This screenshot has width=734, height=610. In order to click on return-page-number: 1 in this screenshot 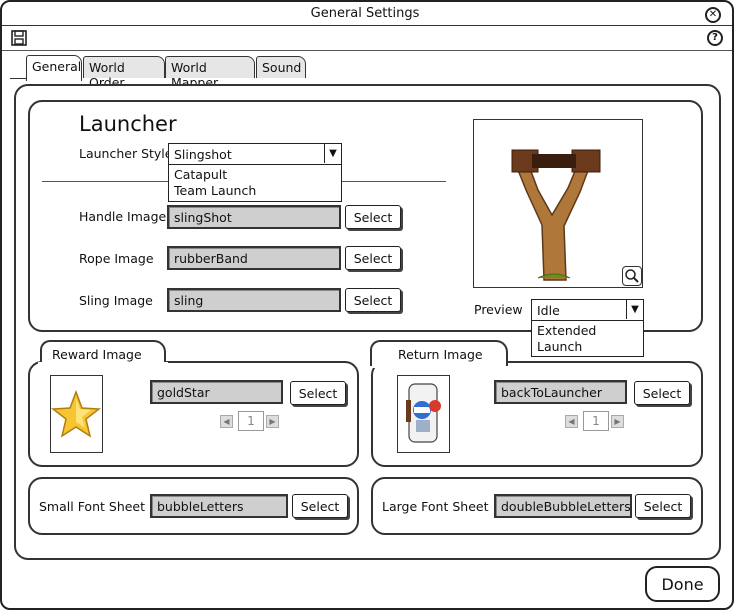, I will do `click(596, 421)`.